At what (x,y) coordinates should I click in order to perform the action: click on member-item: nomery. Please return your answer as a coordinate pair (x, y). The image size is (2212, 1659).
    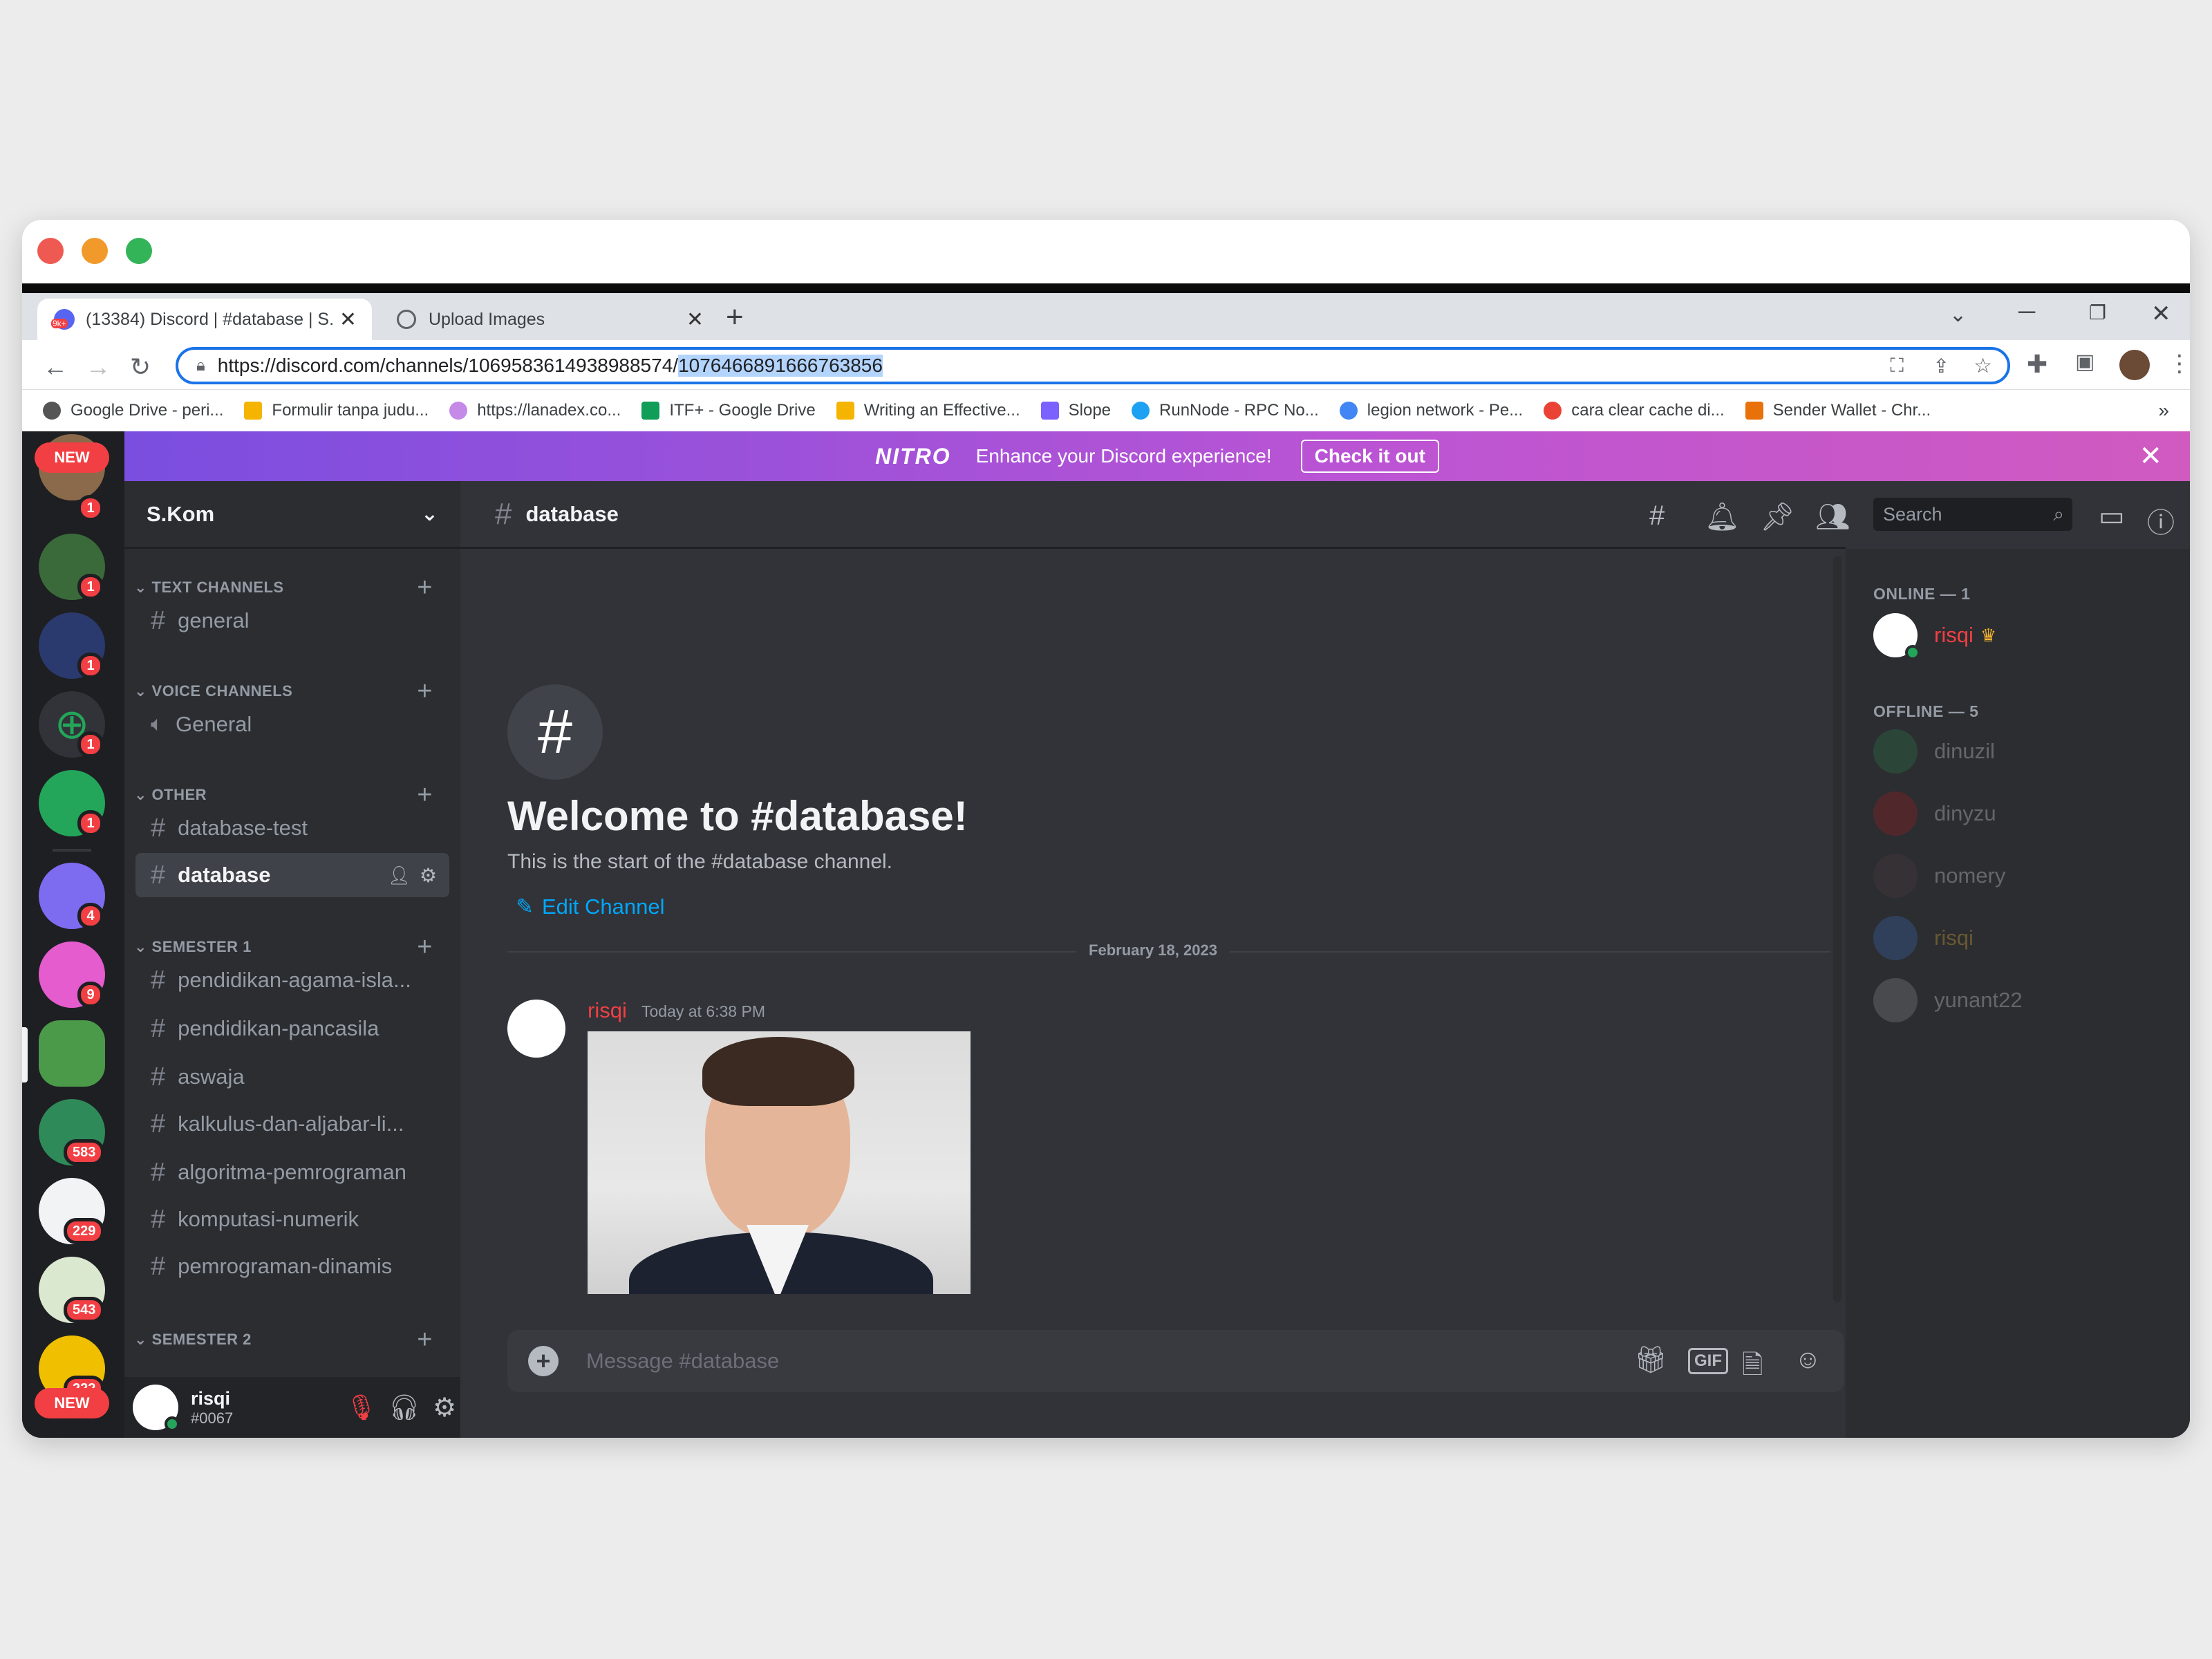
    Looking at the image, I should click on (1939, 876).